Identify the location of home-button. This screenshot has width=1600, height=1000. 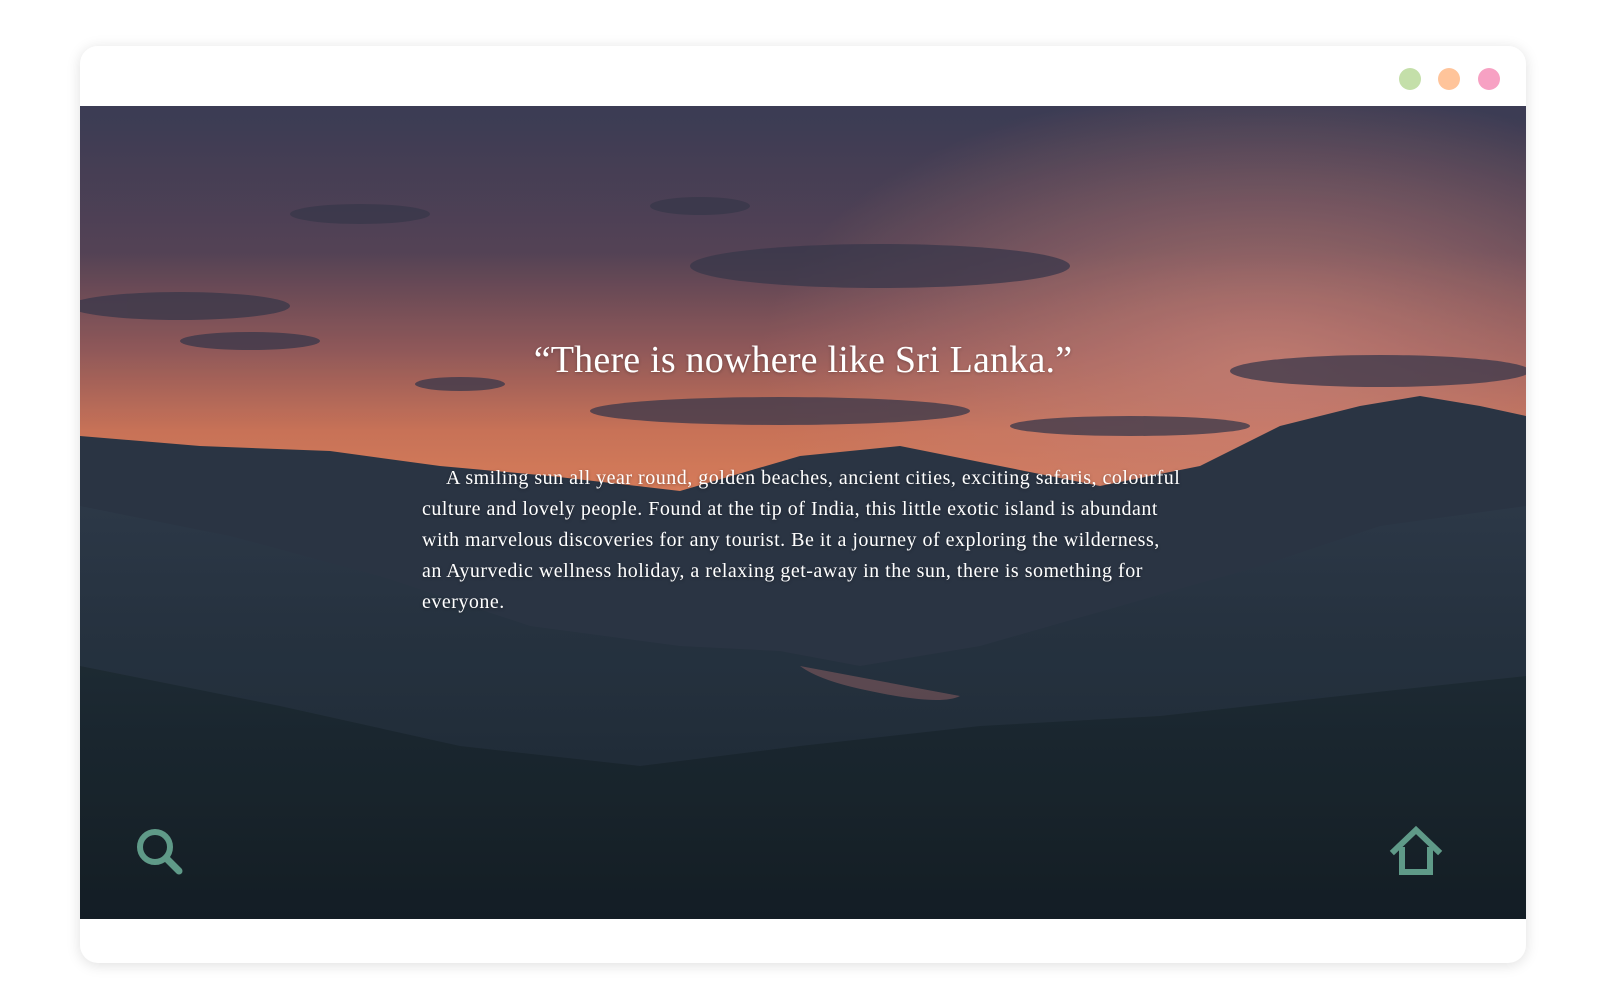
(1416, 851).